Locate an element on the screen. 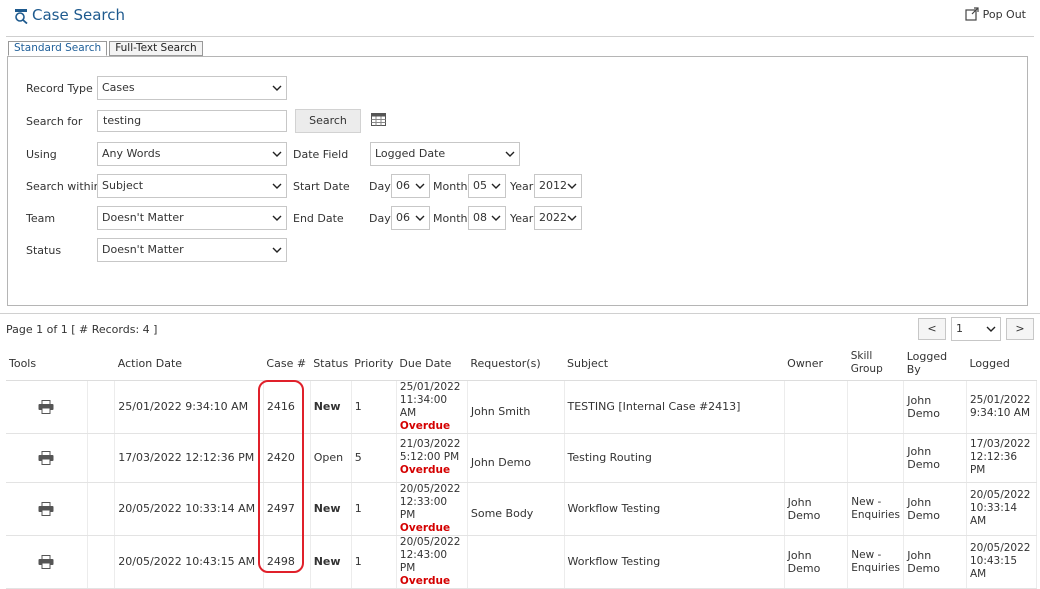  date-field-select: Logged Date is located at coordinates (445, 154).